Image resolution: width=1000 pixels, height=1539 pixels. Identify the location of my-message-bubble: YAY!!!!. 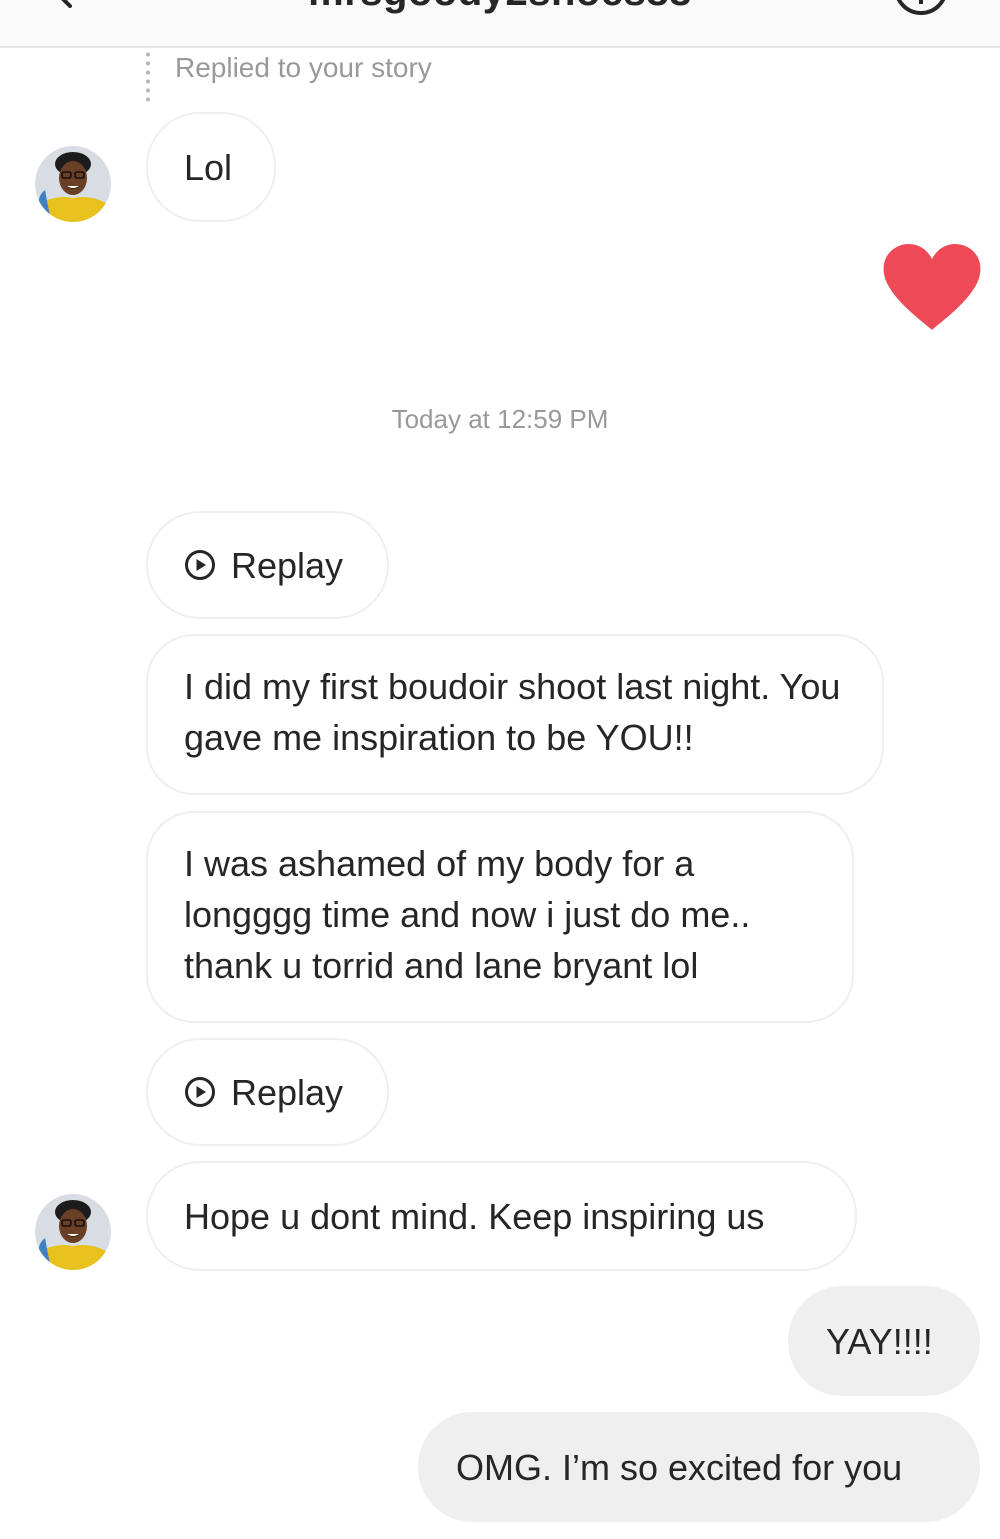
(884, 1341).